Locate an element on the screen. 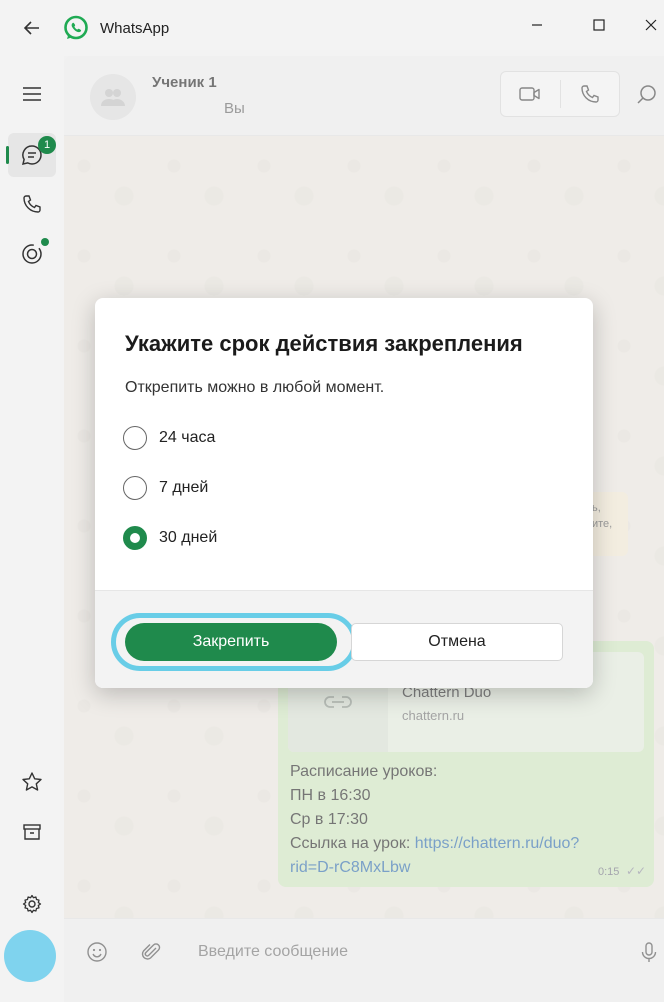 Image resolution: width=664 pixels, height=1002 pixels. back-arrow-icon is located at coordinates (32, 28).